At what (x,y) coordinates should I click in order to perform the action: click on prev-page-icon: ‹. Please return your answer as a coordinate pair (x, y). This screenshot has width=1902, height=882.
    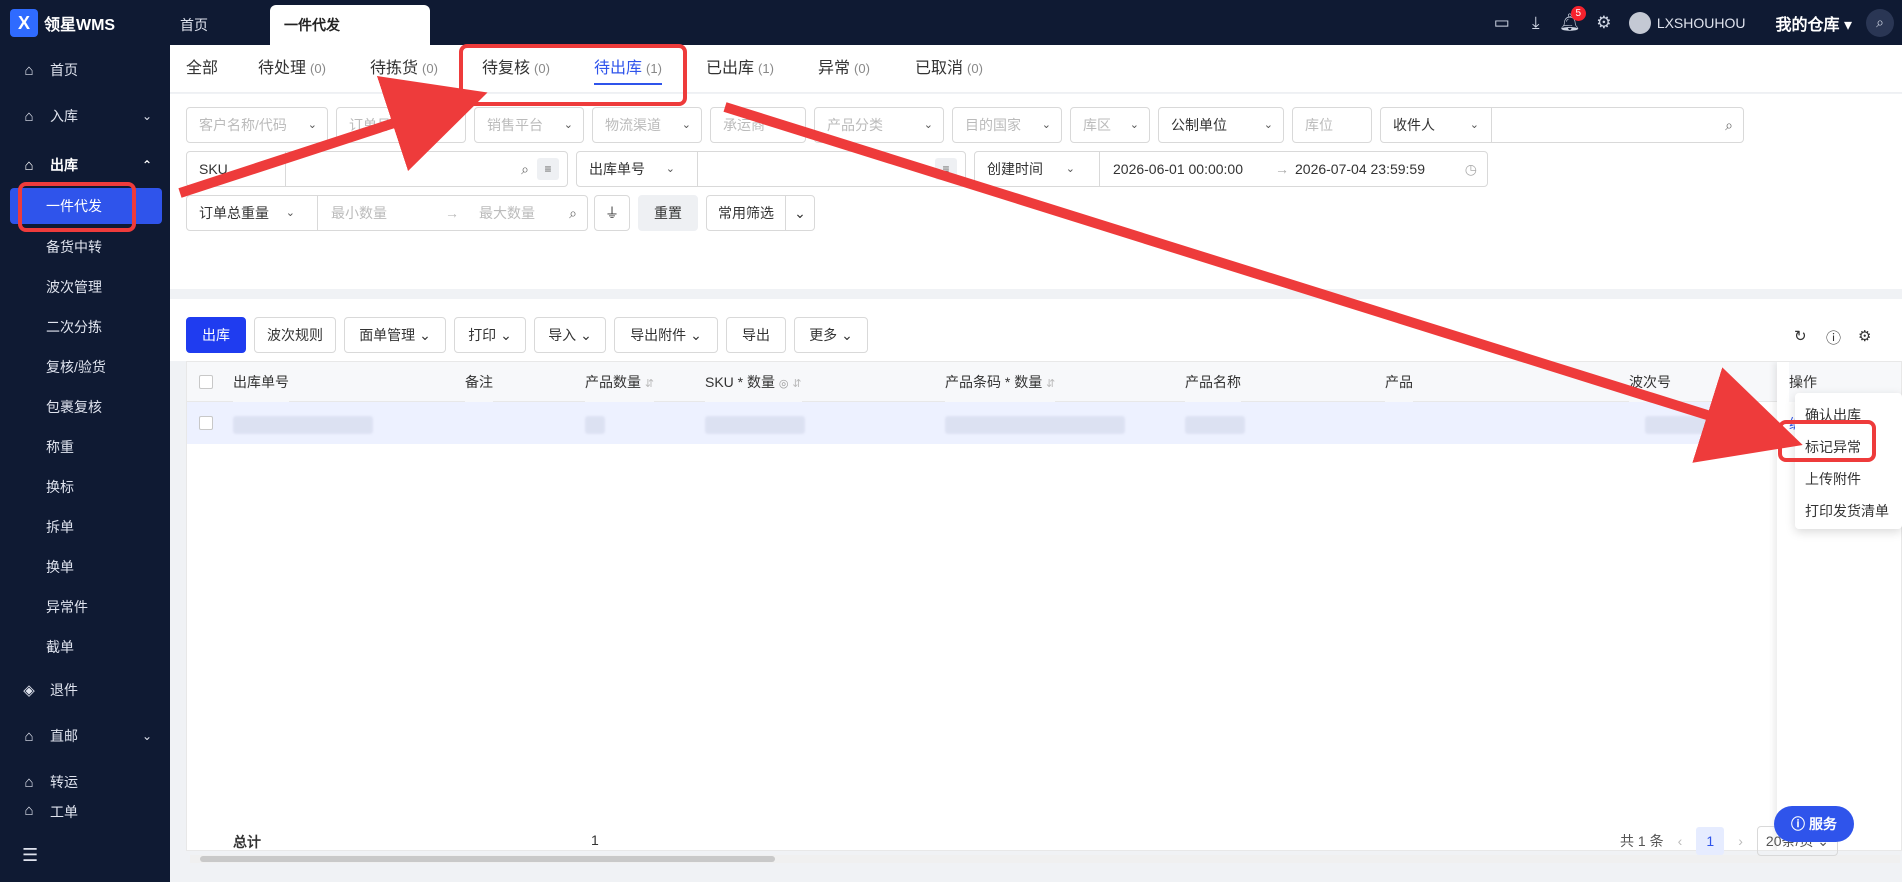
    Looking at the image, I should click on (1680, 841).